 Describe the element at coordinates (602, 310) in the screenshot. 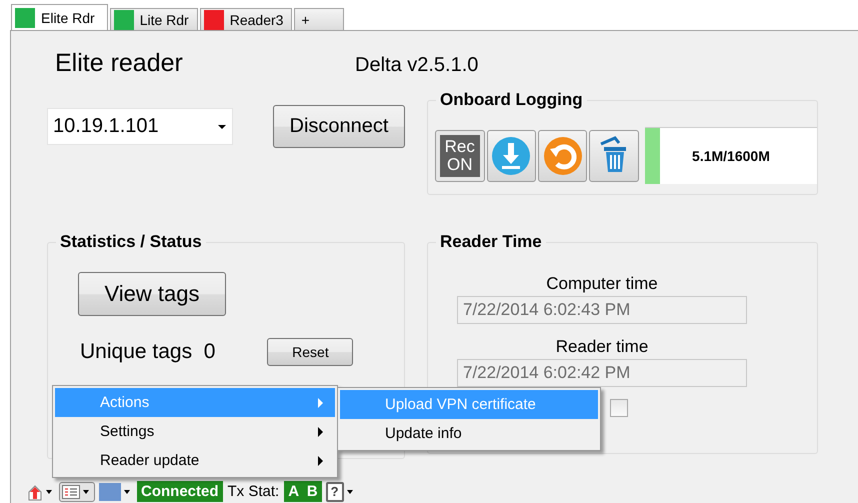

I see `computer-time-field: 7/22/2014 6:02:43 PM` at that location.